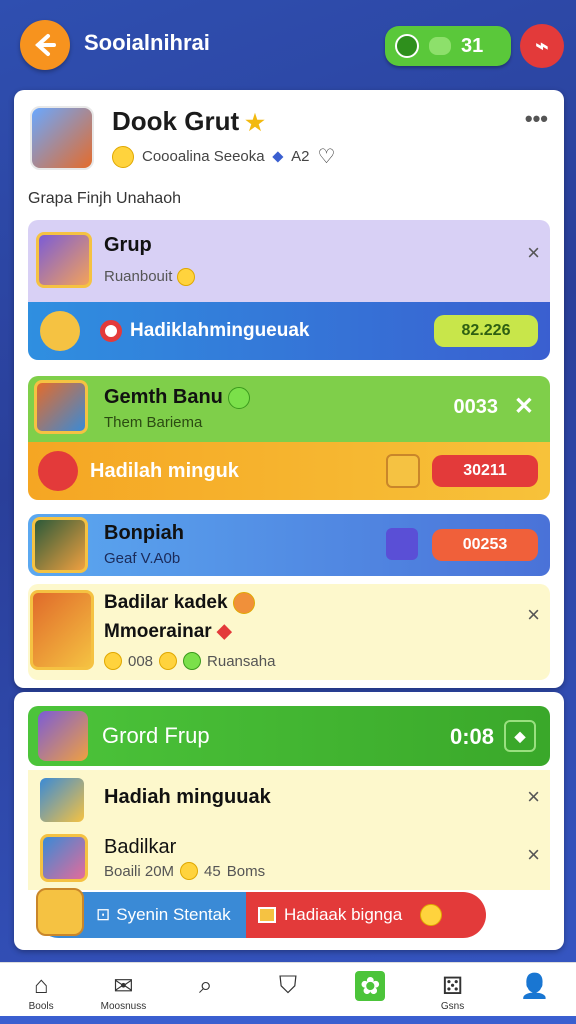 Image resolution: width=576 pixels, height=1024 pixels. I want to click on nav-shield: ⛉, so click(288, 986).